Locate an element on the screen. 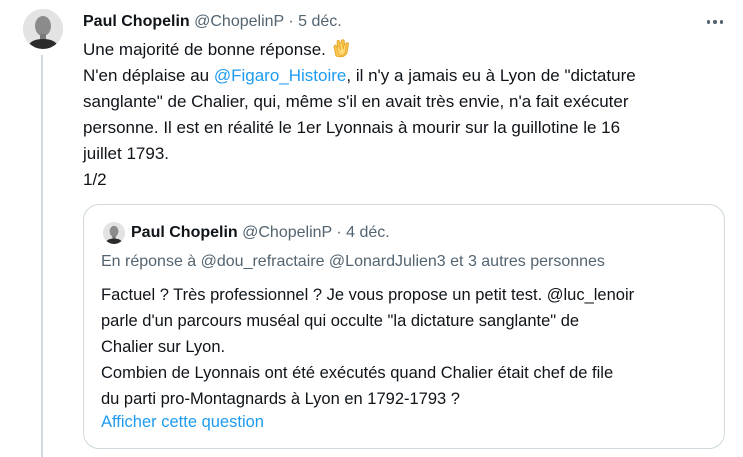  tweet-header: Paul Chopelin @ChopelinP · 5 déc. is located at coordinates (212, 22).